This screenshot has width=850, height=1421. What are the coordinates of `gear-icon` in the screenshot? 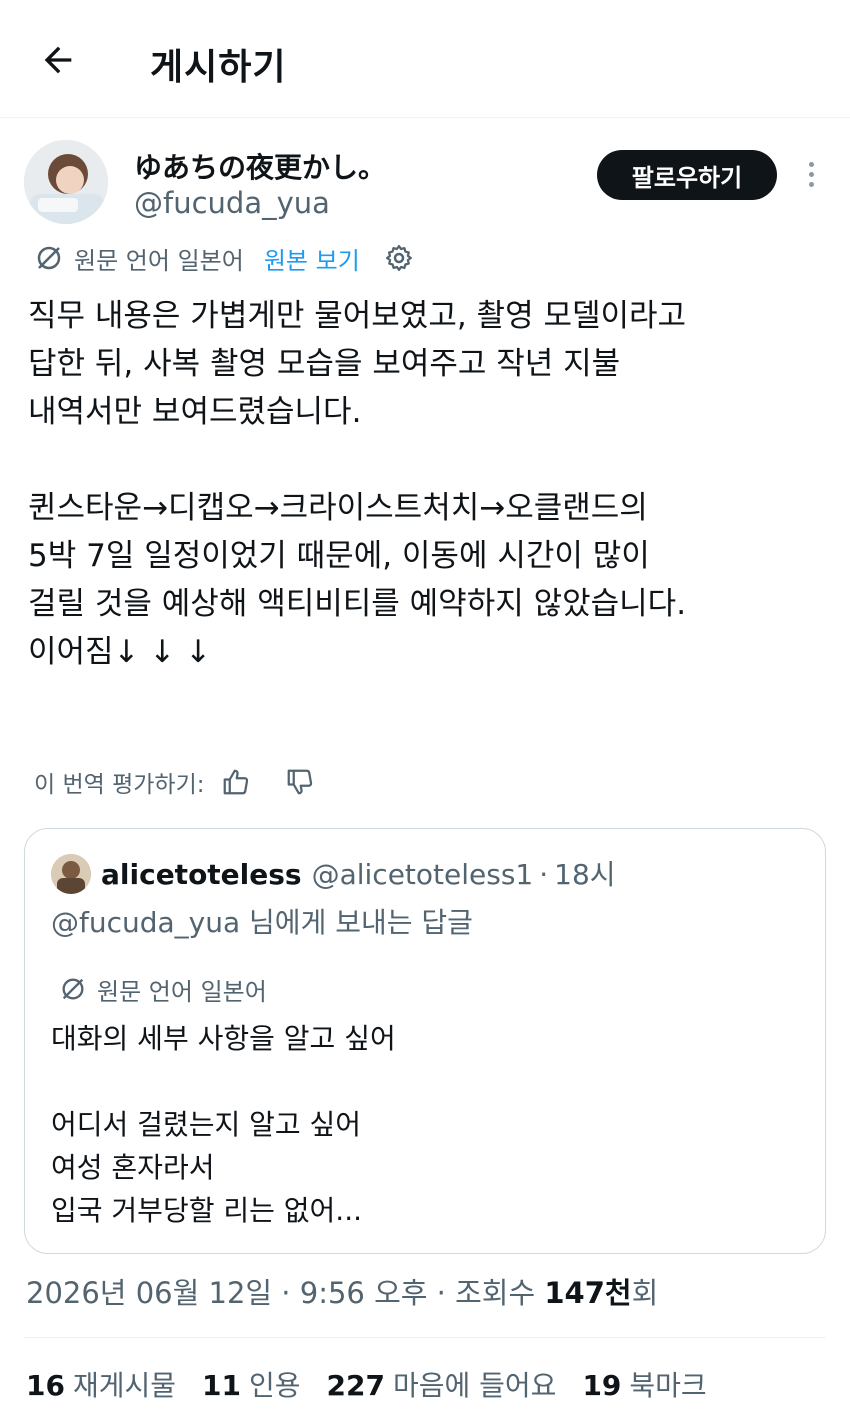 It's located at (398, 258).